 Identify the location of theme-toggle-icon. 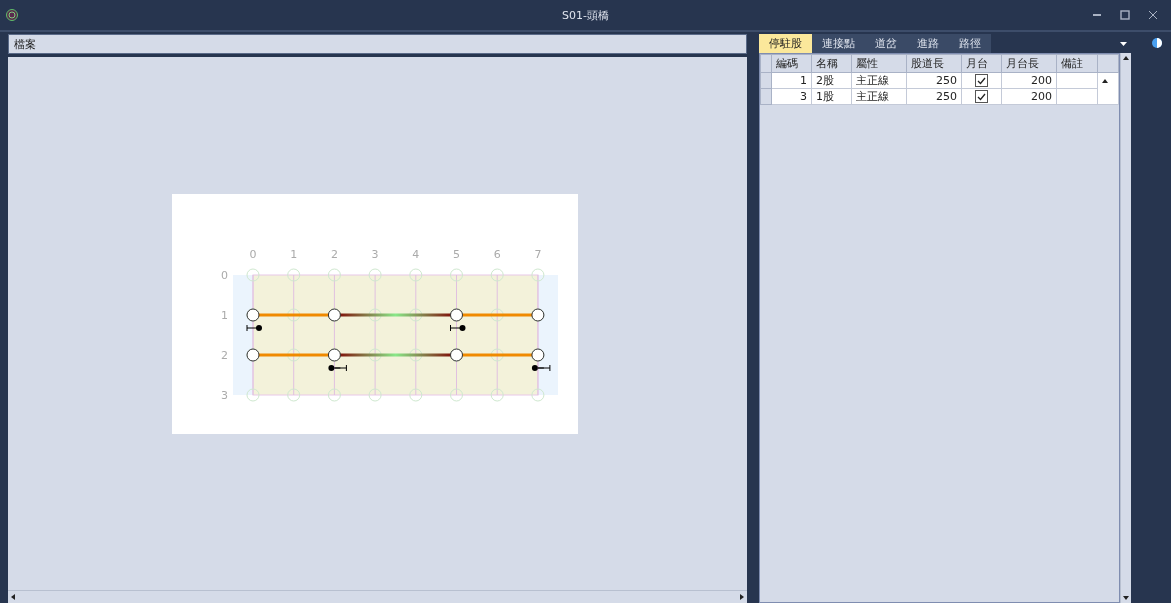
(1156, 43).